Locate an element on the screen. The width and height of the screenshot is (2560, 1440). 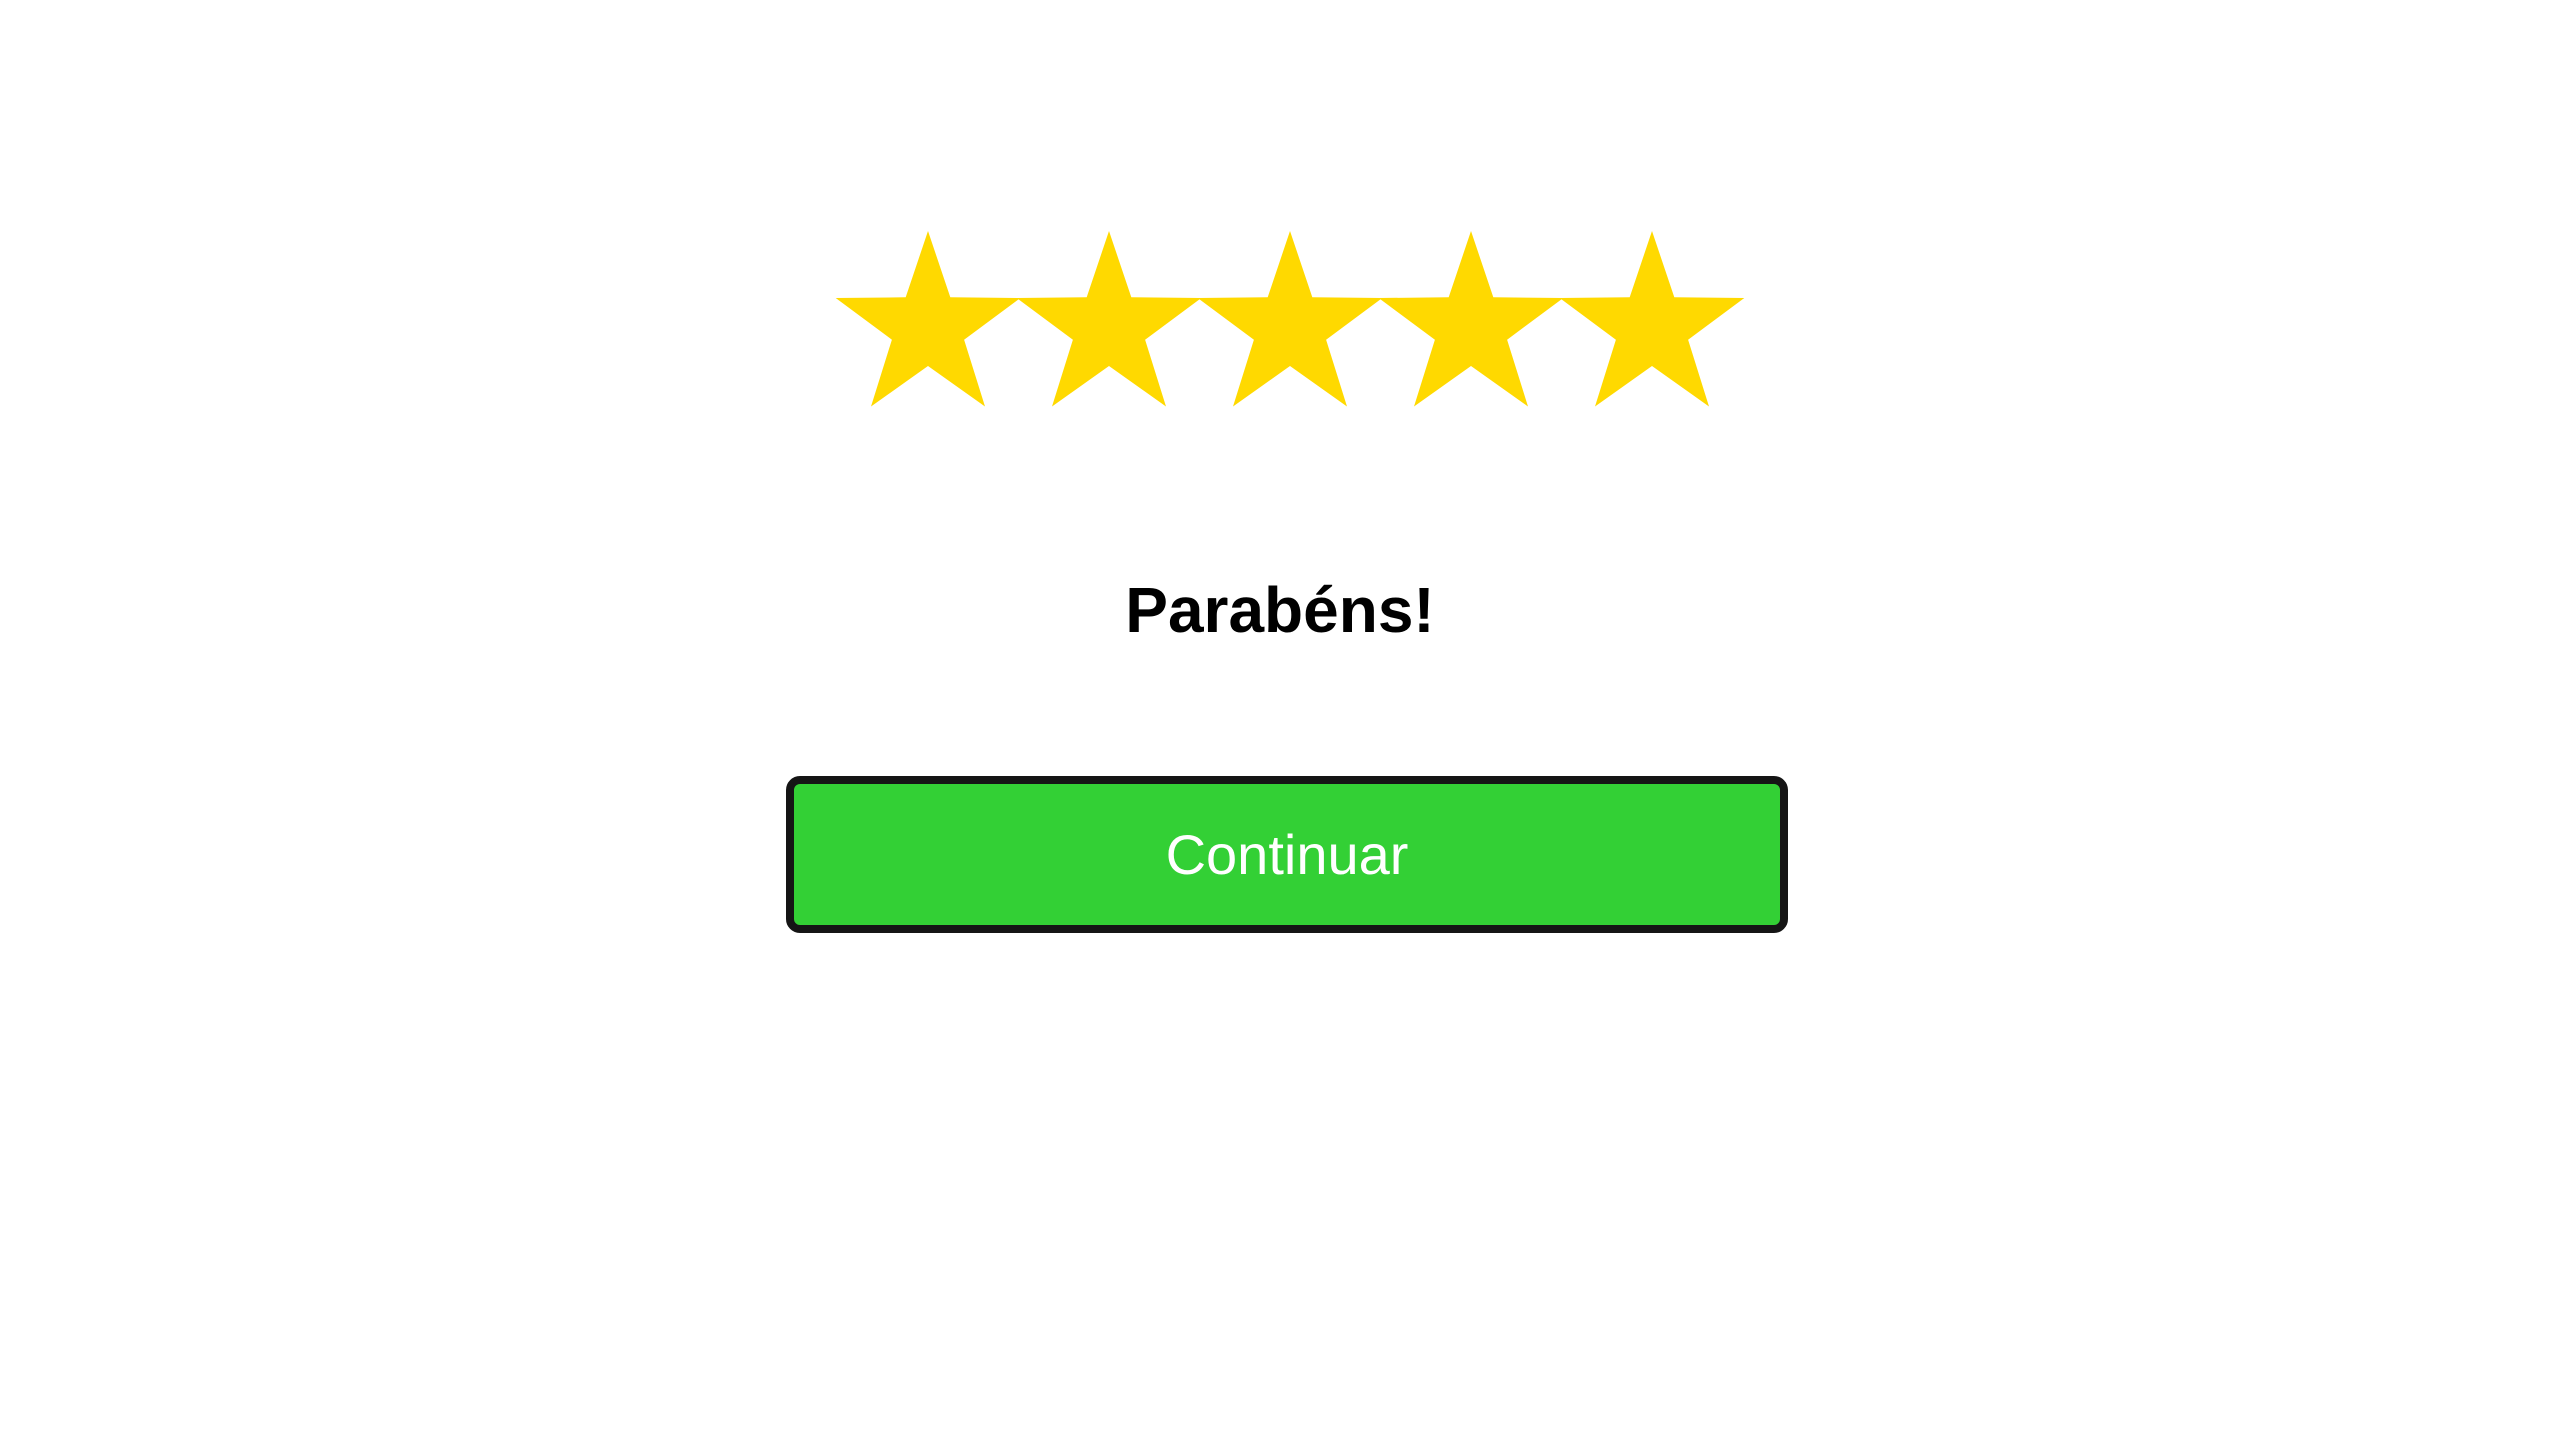
star-rating is located at coordinates (1292, 321).